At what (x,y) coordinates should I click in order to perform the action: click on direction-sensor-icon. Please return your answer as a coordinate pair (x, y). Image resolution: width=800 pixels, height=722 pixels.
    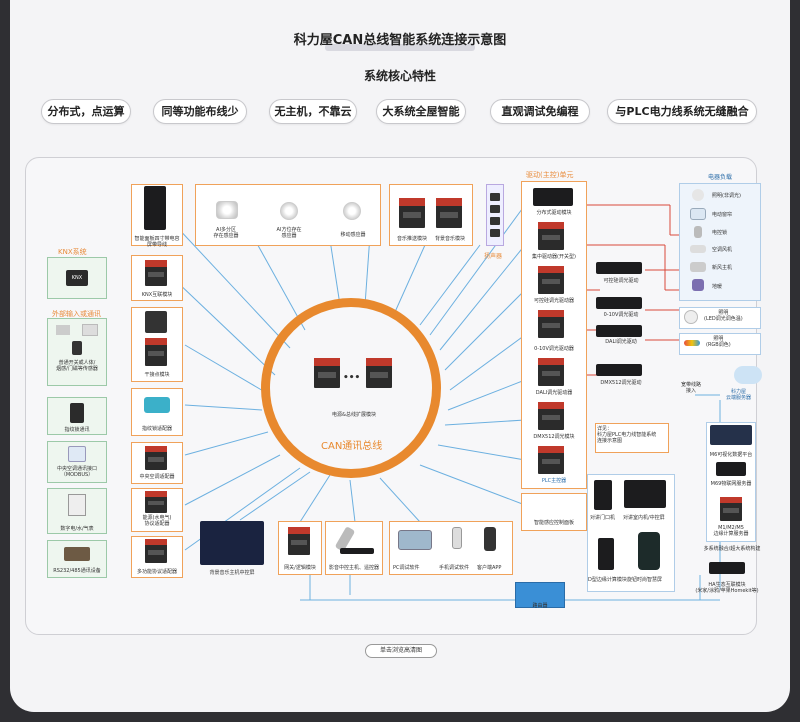
    Looking at the image, I should click on (289, 211).